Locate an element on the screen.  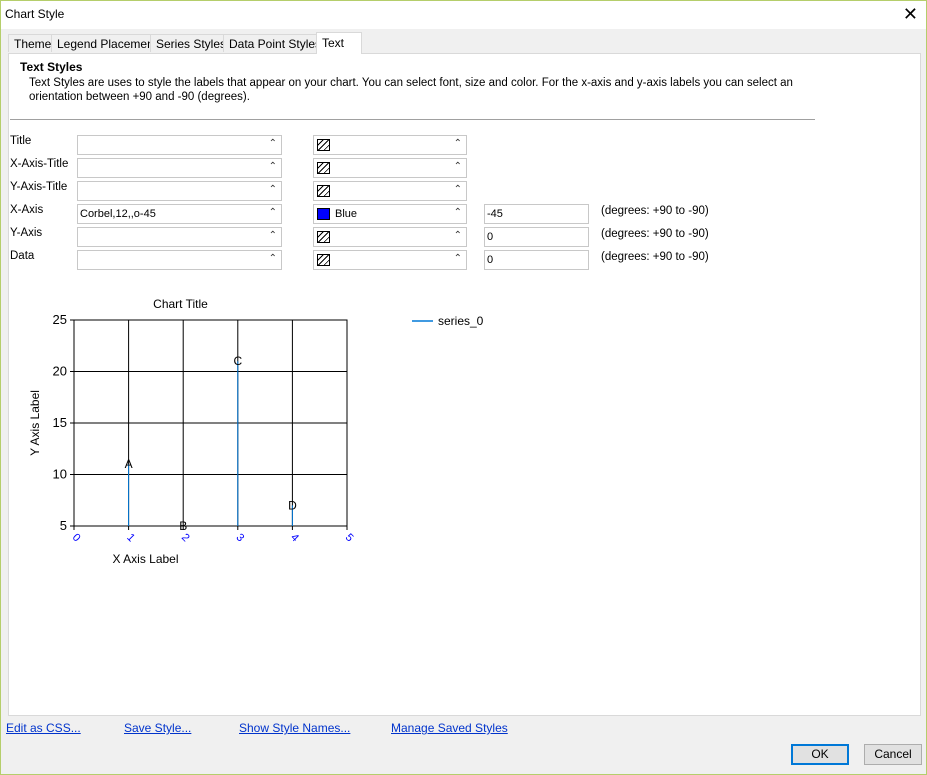
y-axis-title: Y Axis Label is located at coordinates (35, 423).